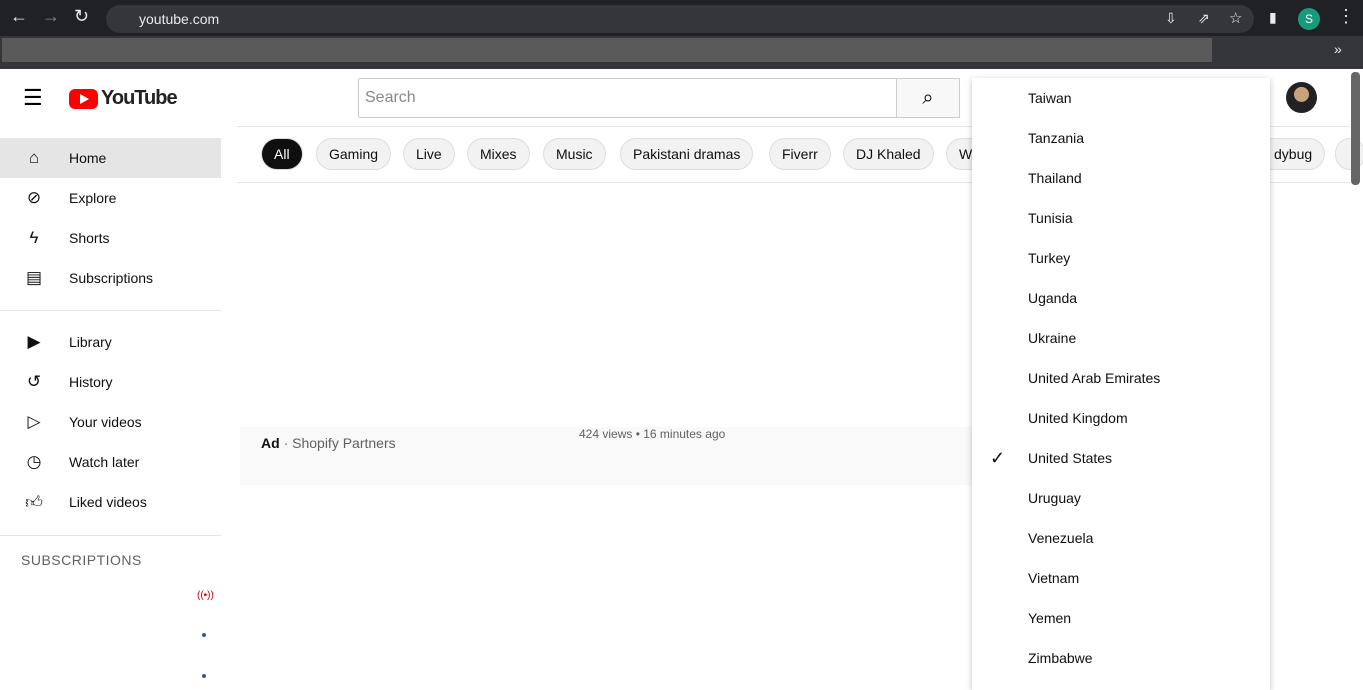 Image resolution: width=1363 pixels, height=690 pixels. What do you see at coordinates (34, 197) in the screenshot?
I see `compass-icon: ⊘` at bounding box center [34, 197].